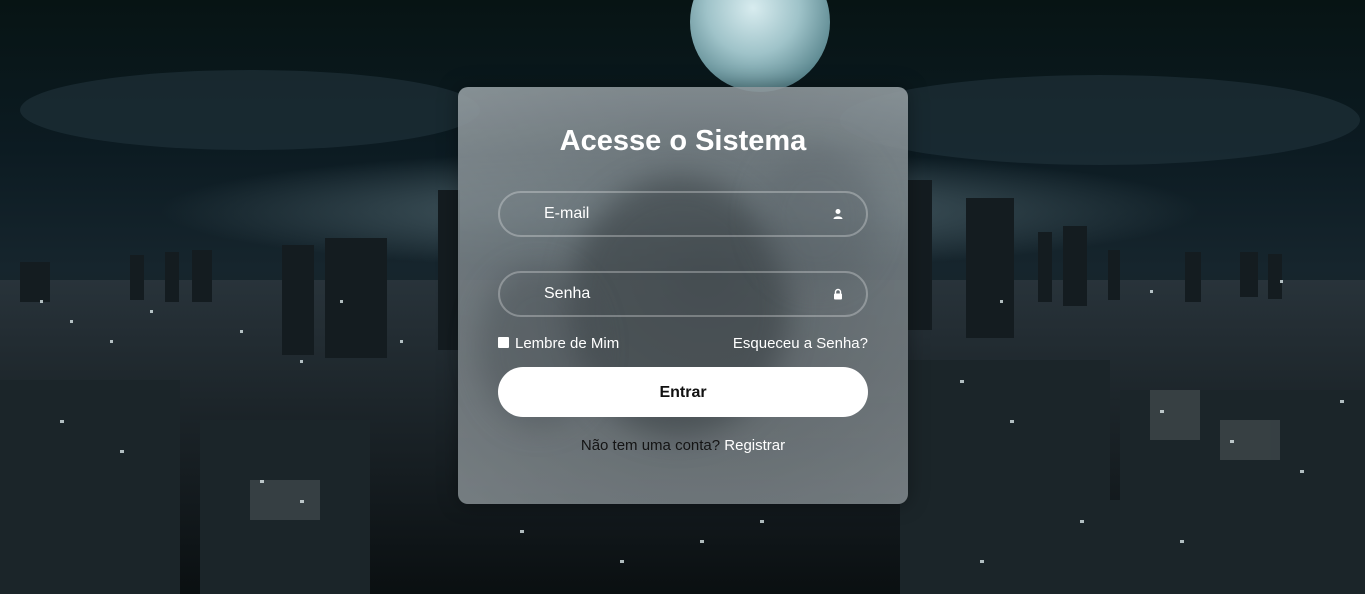  I want to click on email-field-wrapper, so click(683, 214).